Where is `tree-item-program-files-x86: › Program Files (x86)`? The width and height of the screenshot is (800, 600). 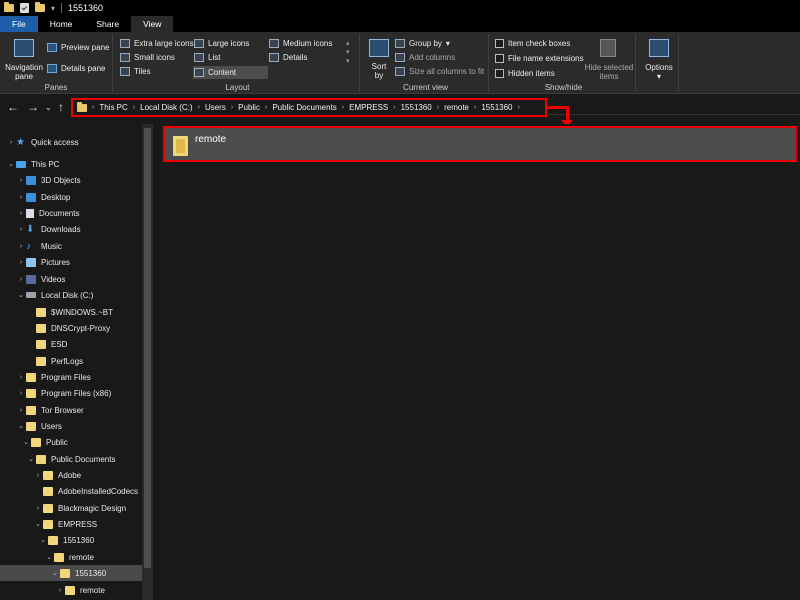 tree-item-program-files-x86: › Program Files (x86) is located at coordinates (71, 393).